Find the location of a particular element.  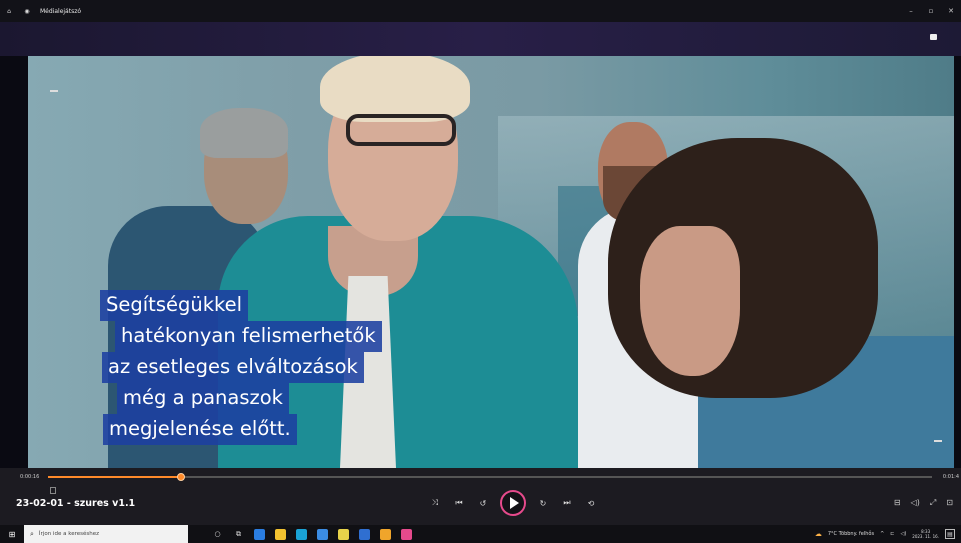

search-placeholder: Írjon ide a kereséshez is located at coordinates (68, 534).